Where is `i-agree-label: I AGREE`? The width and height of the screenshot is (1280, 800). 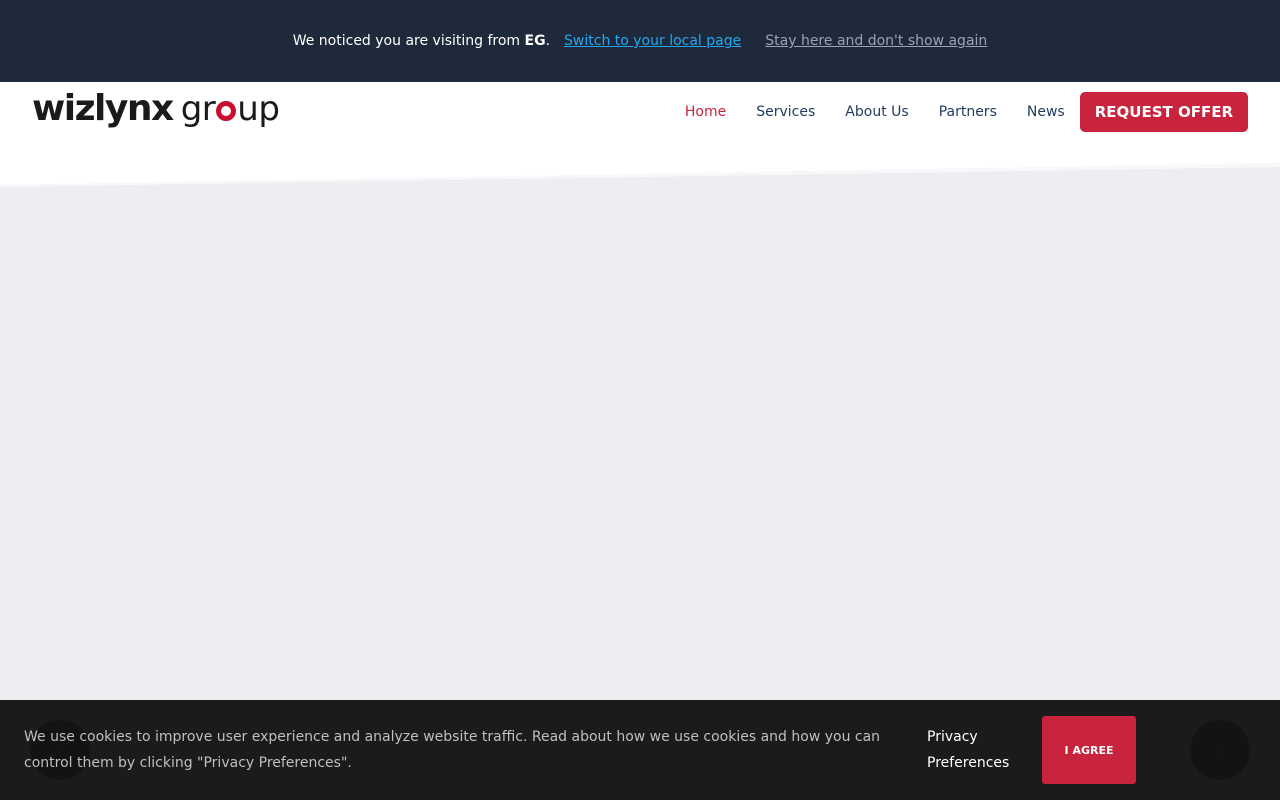
i-agree-label: I AGREE is located at coordinates (1089, 750).